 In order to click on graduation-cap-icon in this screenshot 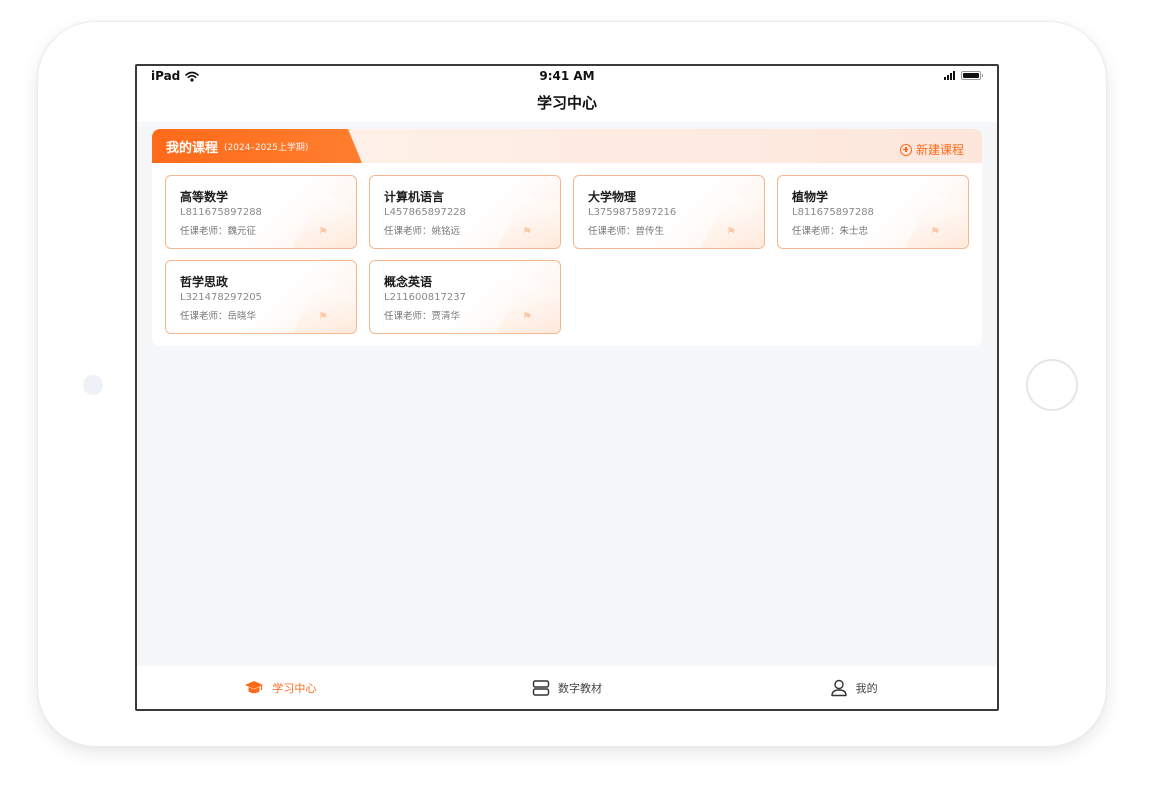, I will do `click(254, 688)`.